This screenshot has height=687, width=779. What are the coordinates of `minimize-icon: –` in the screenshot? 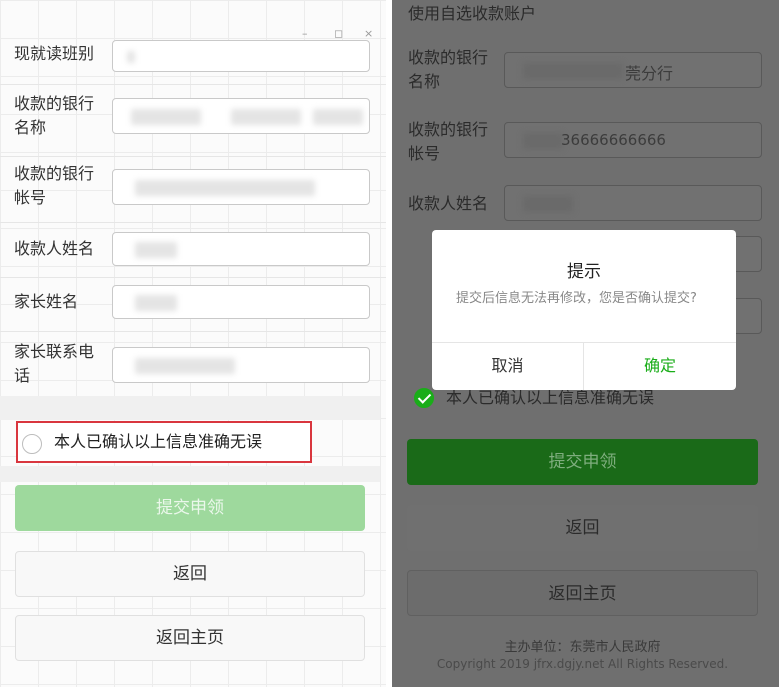 It's located at (305, 33).